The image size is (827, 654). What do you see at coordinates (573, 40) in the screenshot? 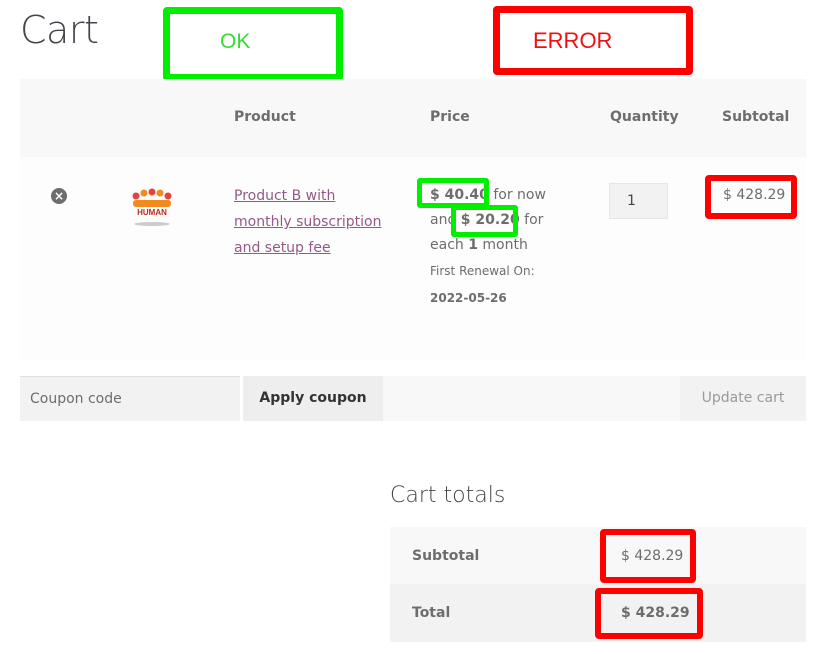
I see `error-annotation-label: ERROR` at bounding box center [573, 40].